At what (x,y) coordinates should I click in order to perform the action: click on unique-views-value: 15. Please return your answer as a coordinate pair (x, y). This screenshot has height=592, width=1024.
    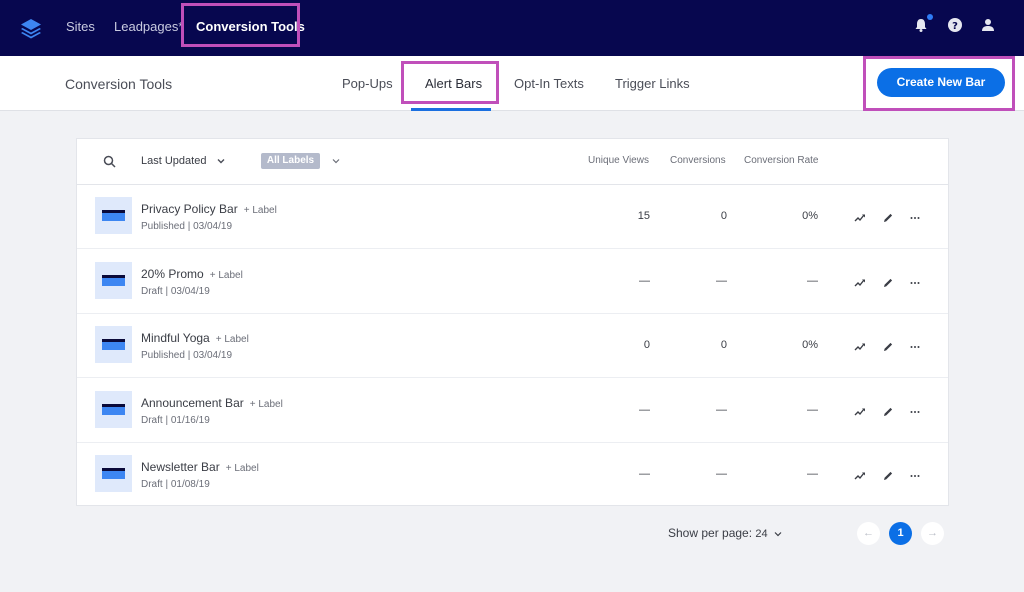
    Looking at the image, I should click on (643, 216).